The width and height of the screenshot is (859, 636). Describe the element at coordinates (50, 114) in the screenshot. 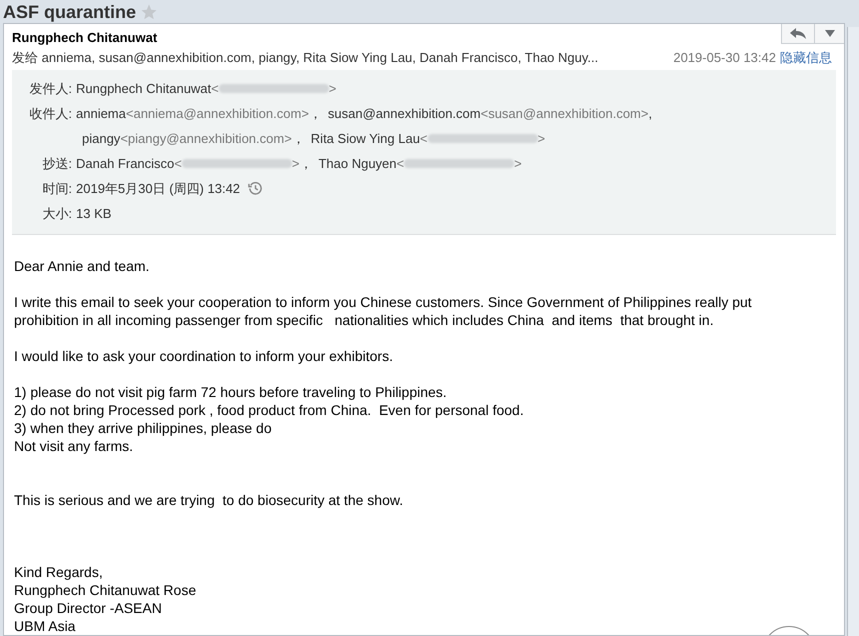

I see `field-label: 收件人:` at that location.